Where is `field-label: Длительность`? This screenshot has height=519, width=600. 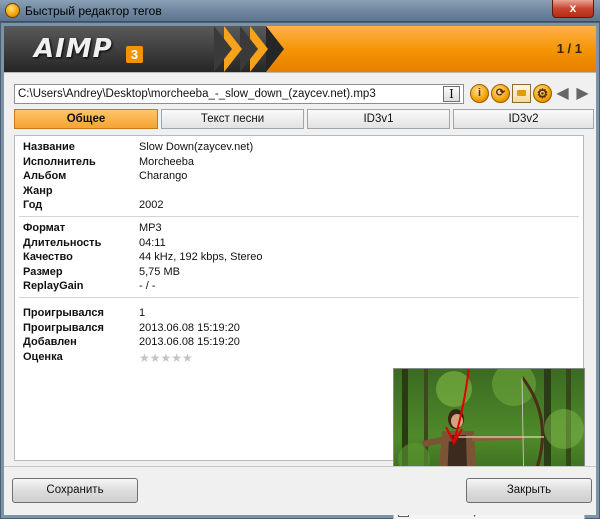 field-label: Длительность is located at coordinates (62, 242).